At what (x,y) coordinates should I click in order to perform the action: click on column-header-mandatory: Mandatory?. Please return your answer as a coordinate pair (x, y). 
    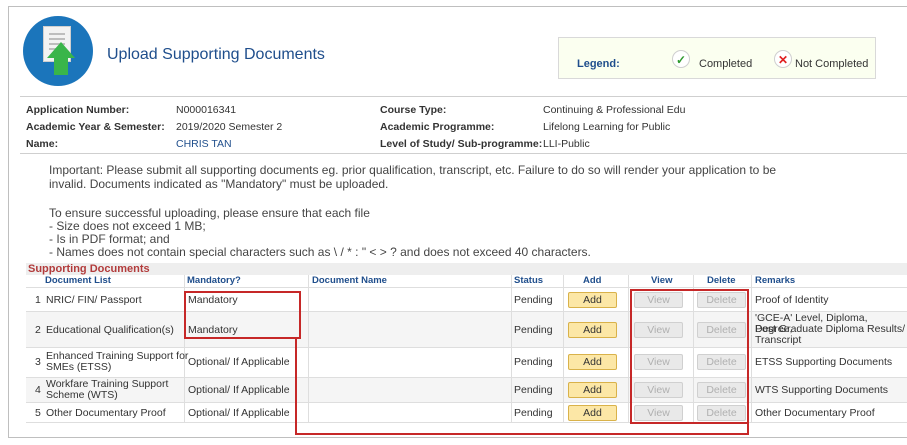
    Looking at the image, I should click on (214, 280).